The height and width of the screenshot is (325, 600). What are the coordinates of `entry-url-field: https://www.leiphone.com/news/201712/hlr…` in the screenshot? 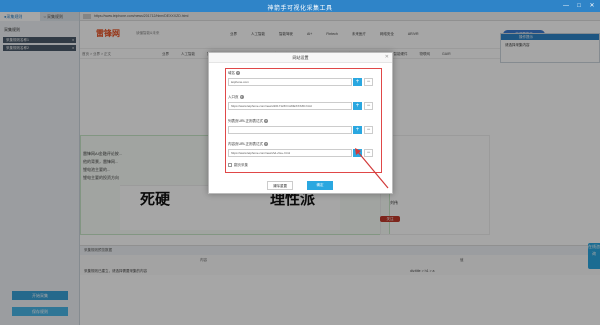 It's located at (290, 106).